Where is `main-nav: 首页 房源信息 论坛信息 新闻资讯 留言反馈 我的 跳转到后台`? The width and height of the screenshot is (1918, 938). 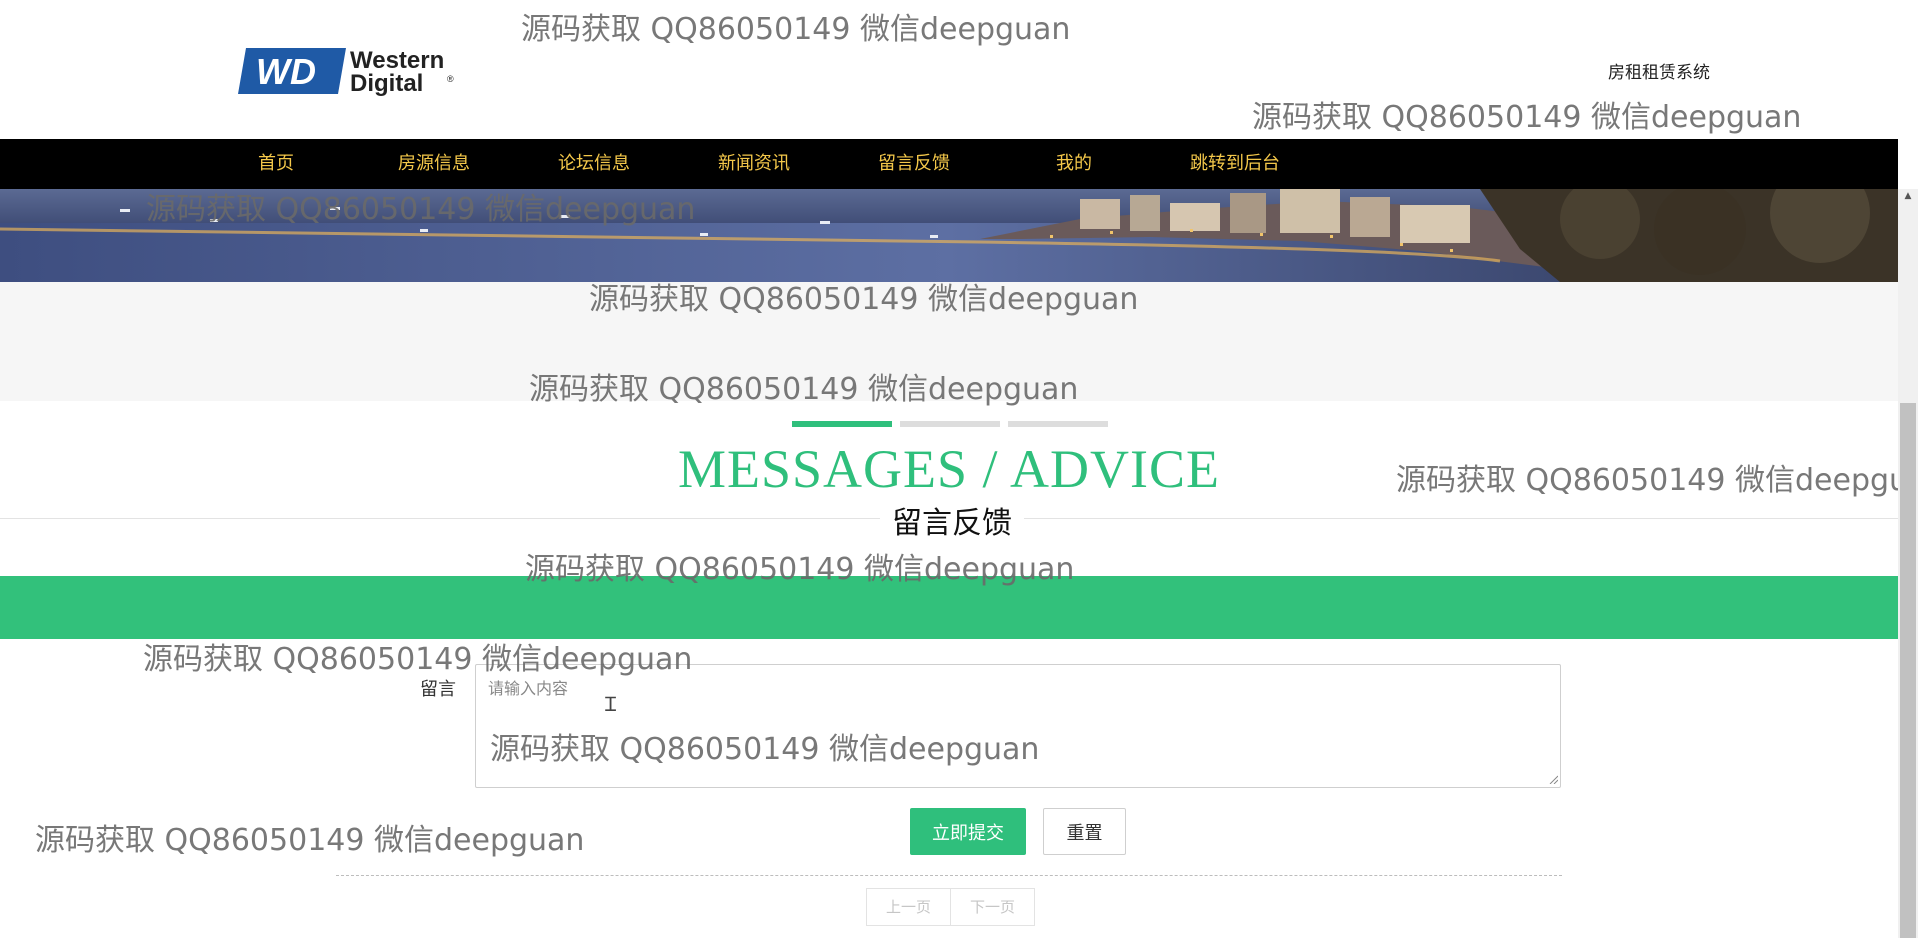 main-nav: 首页 房源信息 论坛信息 新闻资讯 留言反馈 我的 跳转到后台 is located at coordinates (949, 164).